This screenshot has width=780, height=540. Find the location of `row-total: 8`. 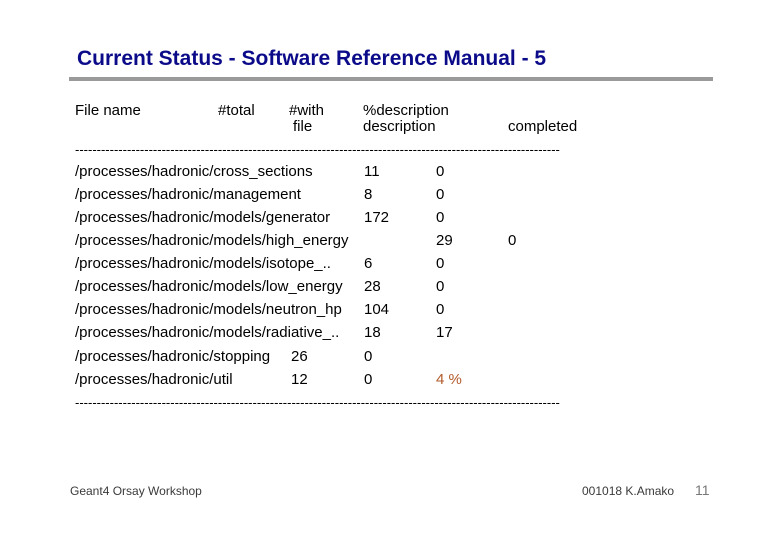

row-total: 8 is located at coordinates (368, 194).